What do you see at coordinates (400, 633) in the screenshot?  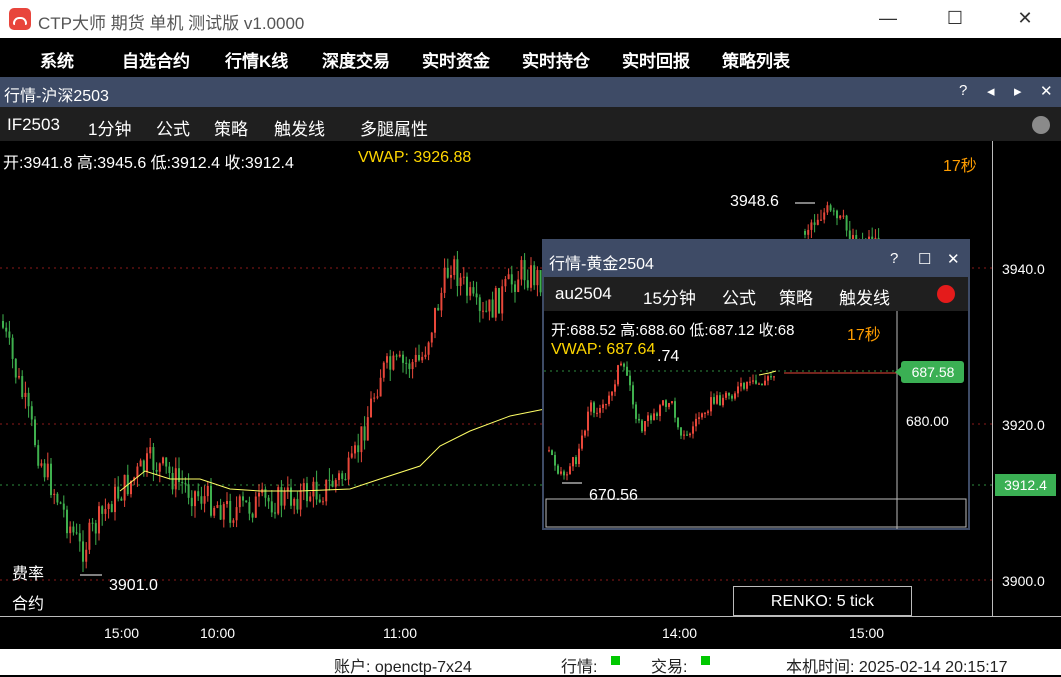 I see `time-tick: 11:00` at bounding box center [400, 633].